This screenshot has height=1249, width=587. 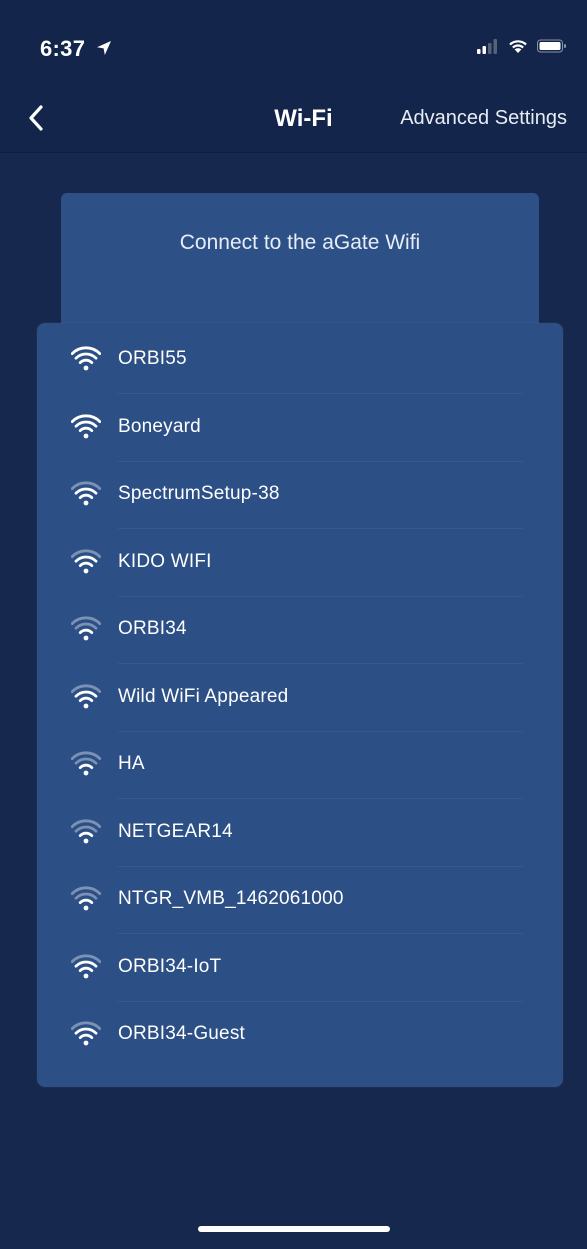 What do you see at coordinates (293, 121) in the screenshot?
I see `nav-bar: Wi-Fi Advanced Settings` at bounding box center [293, 121].